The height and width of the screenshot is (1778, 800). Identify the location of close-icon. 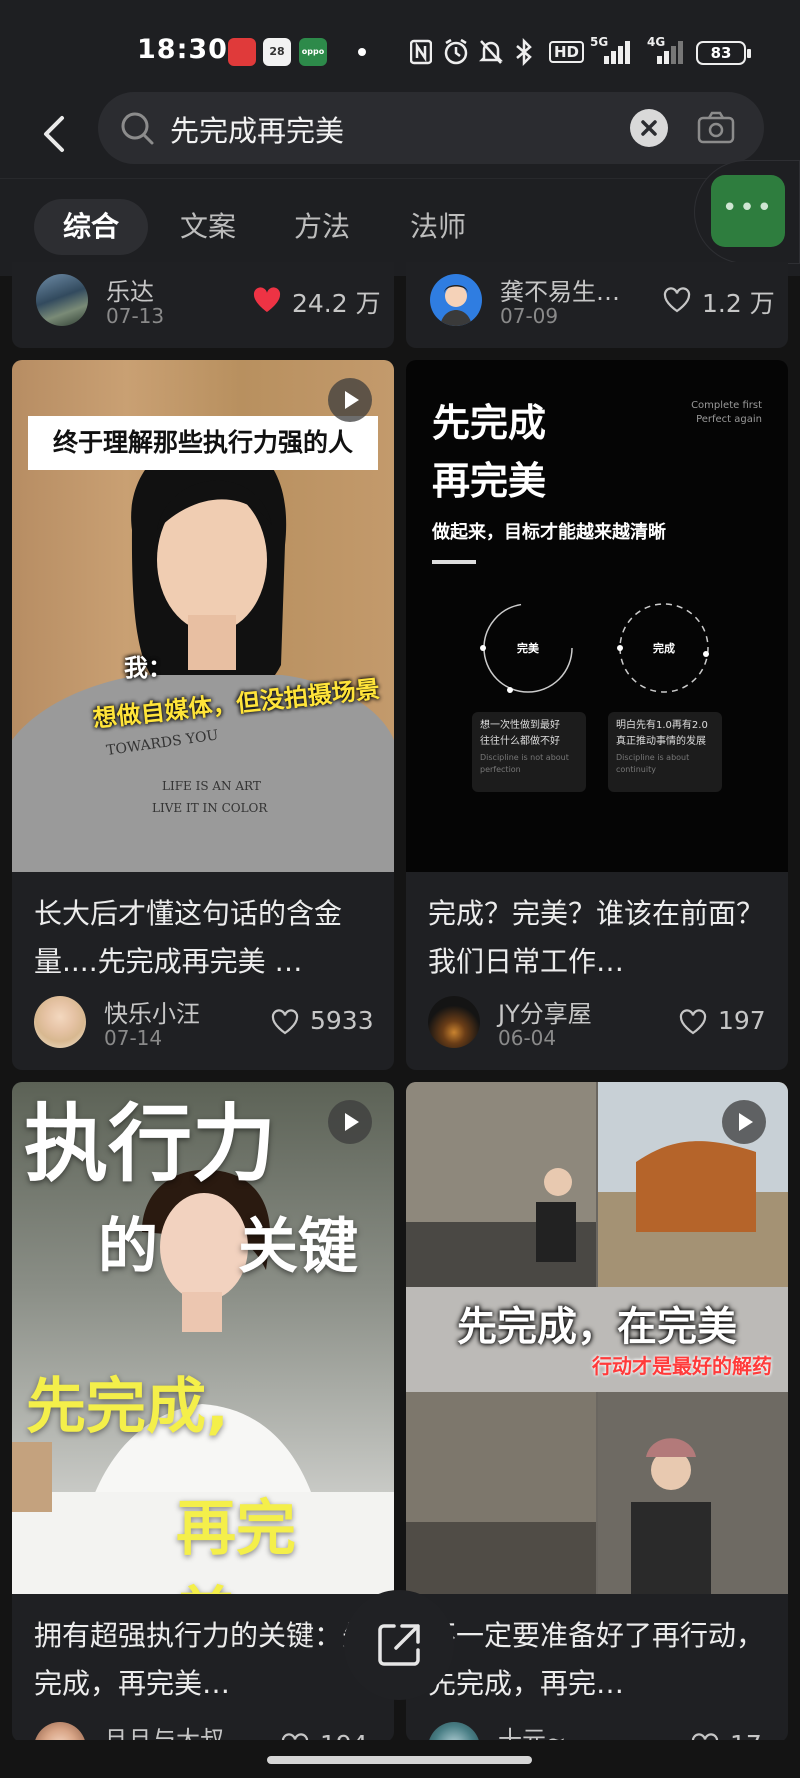
(649, 128).